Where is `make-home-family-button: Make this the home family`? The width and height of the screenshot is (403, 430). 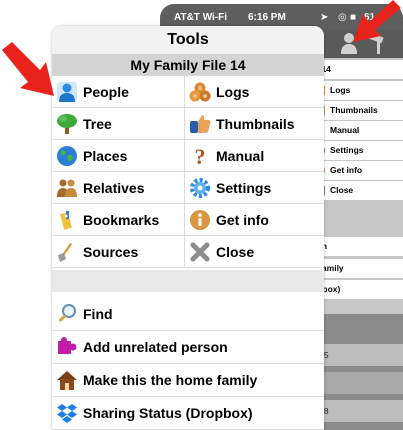
make-home-family-button: Make this the home family is located at coordinates (188, 380).